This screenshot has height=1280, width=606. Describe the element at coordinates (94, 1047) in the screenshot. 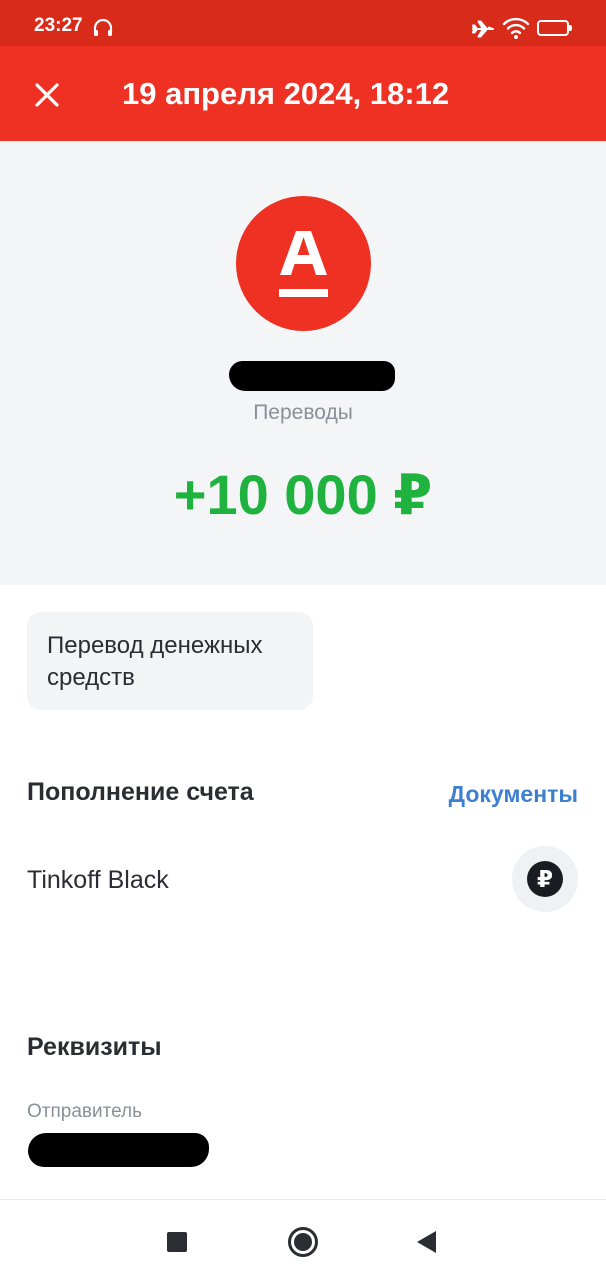

I see `details-section-title: Реквизиты` at that location.